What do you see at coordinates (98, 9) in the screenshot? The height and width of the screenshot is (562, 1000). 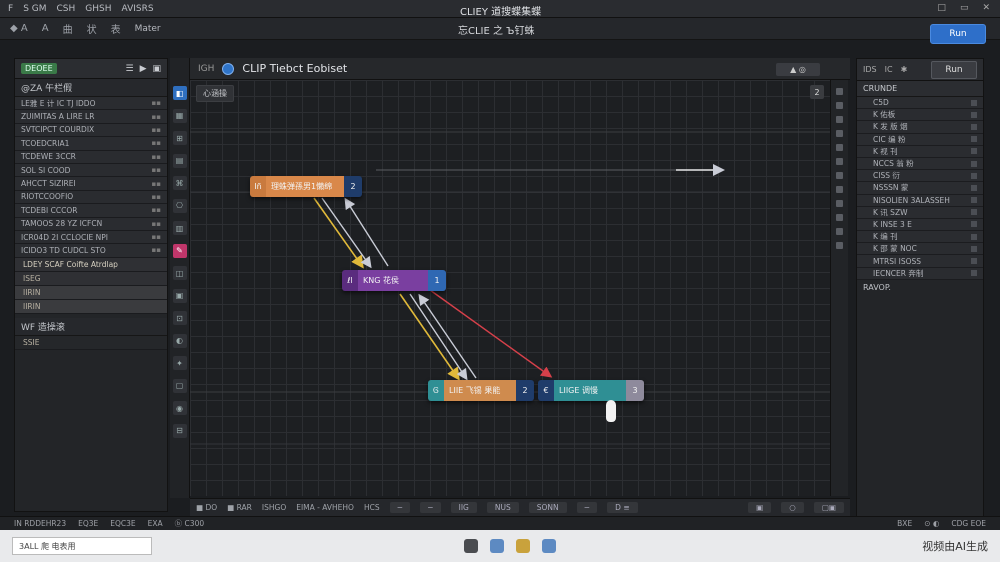 I see `menu-graph: GHSH` at bounding box center [98, 9].